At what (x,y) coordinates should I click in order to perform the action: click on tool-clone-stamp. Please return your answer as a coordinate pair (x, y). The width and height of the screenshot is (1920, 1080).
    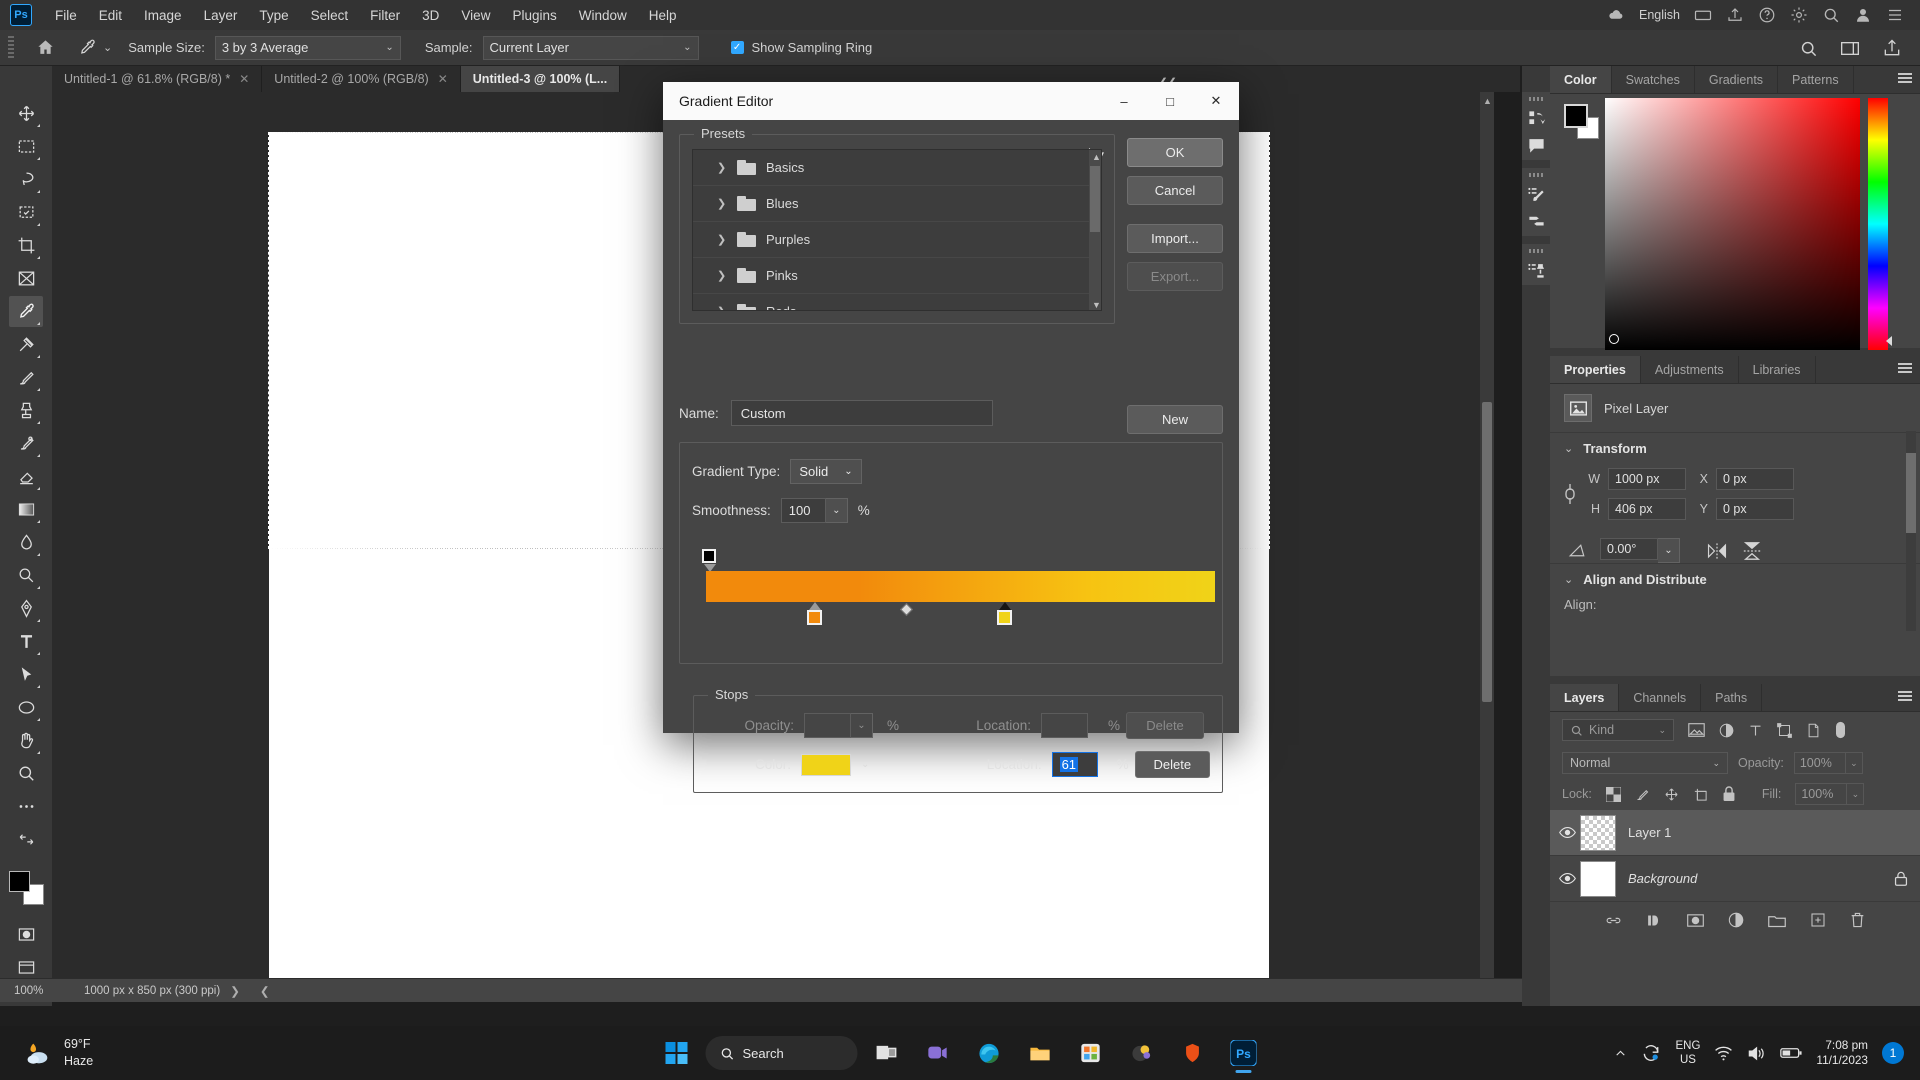
    Looking at the image, I should click on (26, 410).